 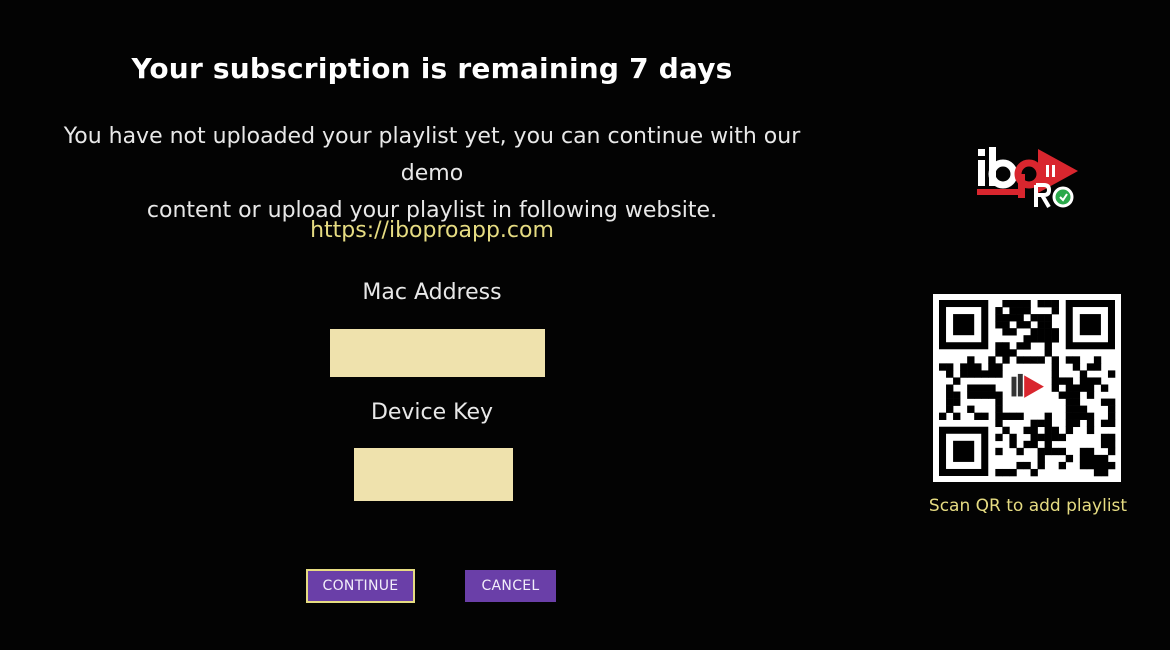 What do you see at coordinates (1028, 506) in the screenshot?
I see `qr-caption: Scan QR to add playlist` at bounding box center [1028, 506].